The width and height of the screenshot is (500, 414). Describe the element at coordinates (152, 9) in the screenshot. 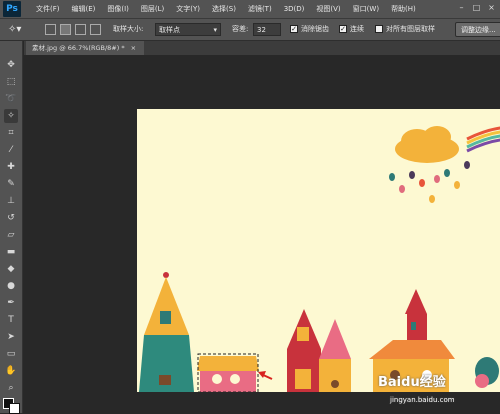

I see `menu-layer: 图层(L)` at that location.